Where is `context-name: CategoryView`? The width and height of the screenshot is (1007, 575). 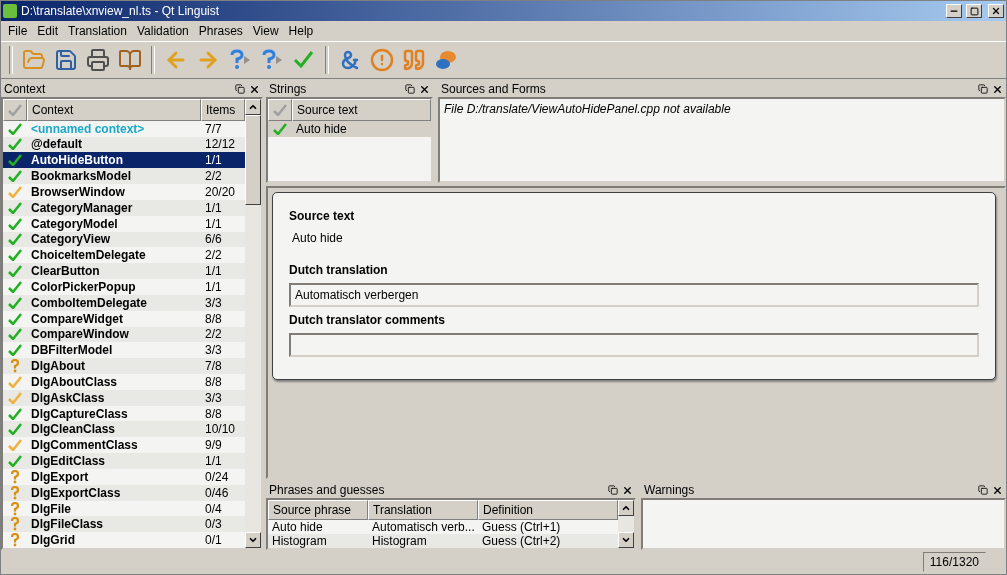 context-name: CategoryView is located at coordinates (71, 239).